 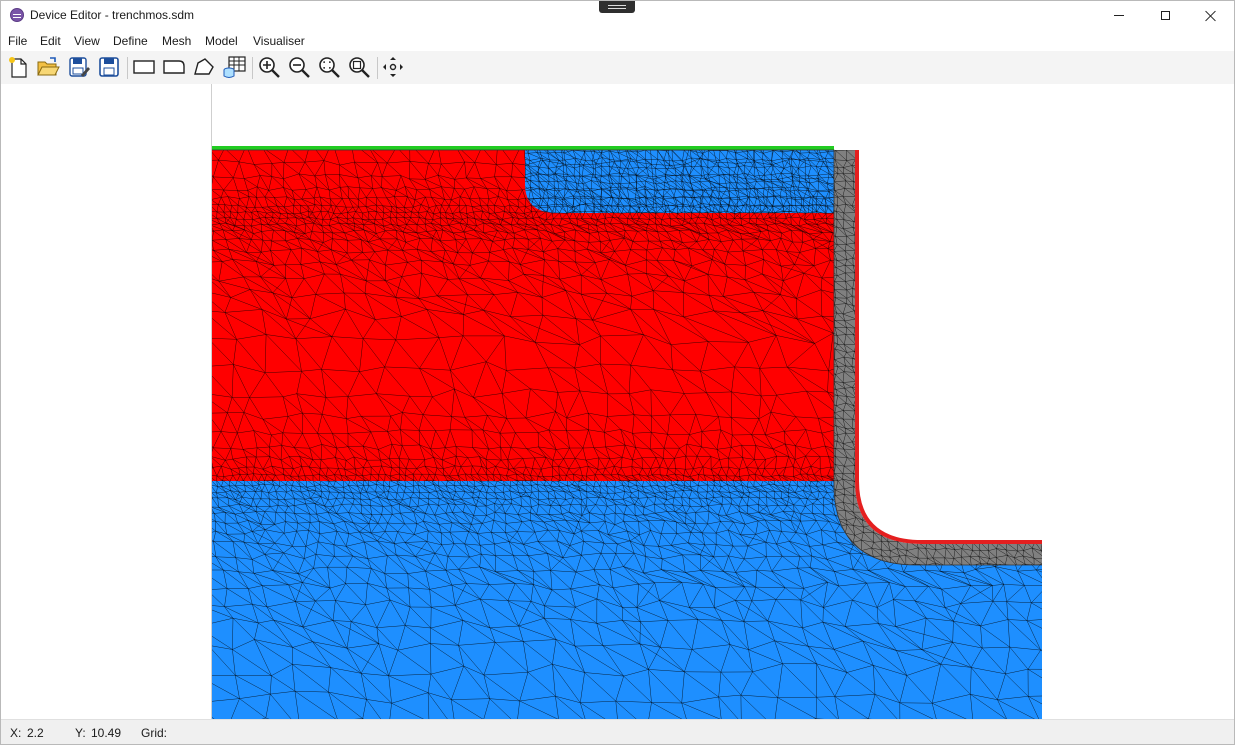 I want to click on polygon-tool-button, so click(x=204, y=67).